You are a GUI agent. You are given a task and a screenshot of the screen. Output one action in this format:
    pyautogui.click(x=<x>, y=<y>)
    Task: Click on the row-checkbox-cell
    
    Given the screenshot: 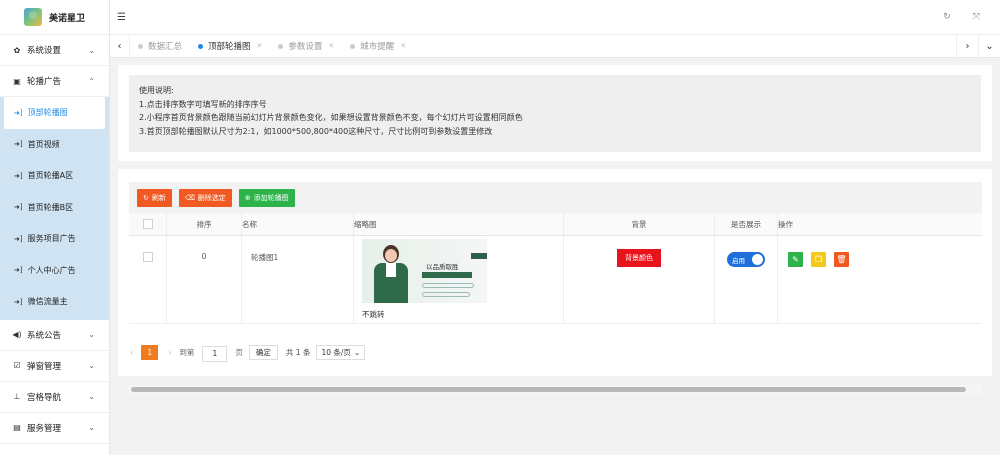 What is the action you would take?
    pyautogui.click(x=148, y=279)
    